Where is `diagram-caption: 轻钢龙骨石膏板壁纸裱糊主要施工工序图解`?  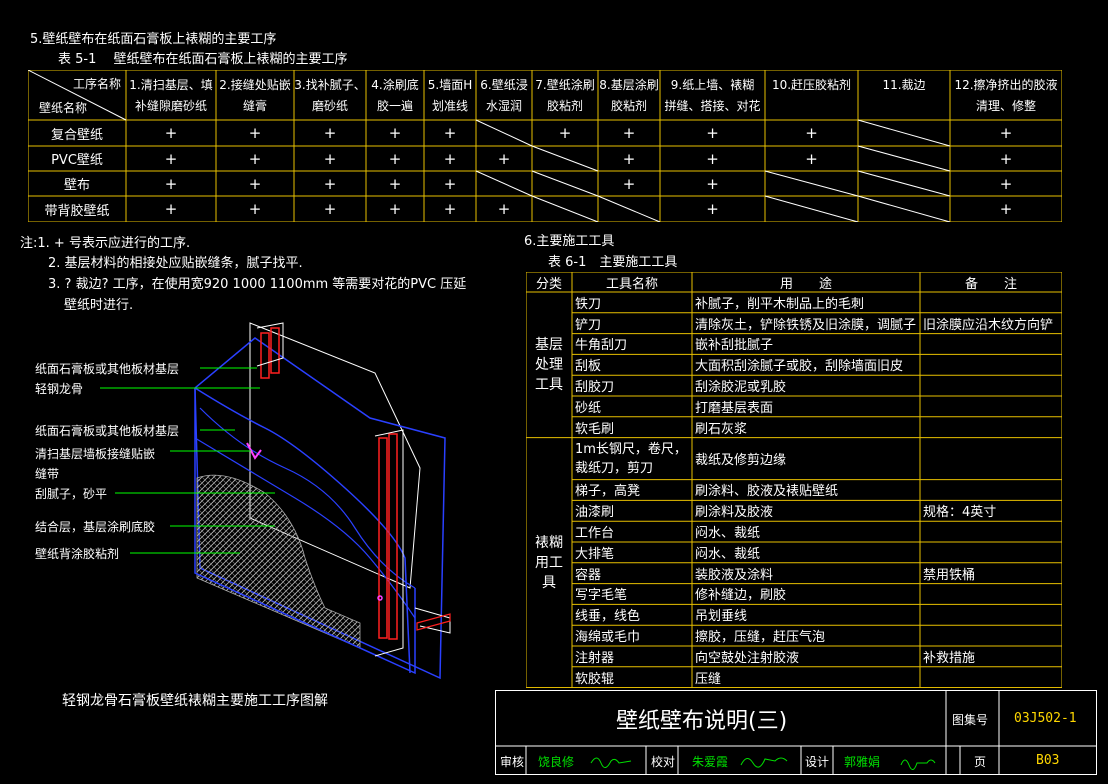 diagram-caption: 轻钢龙骨石膏板壁纸裱糊主要施工工序图解 is located at coordinates (195, 701).